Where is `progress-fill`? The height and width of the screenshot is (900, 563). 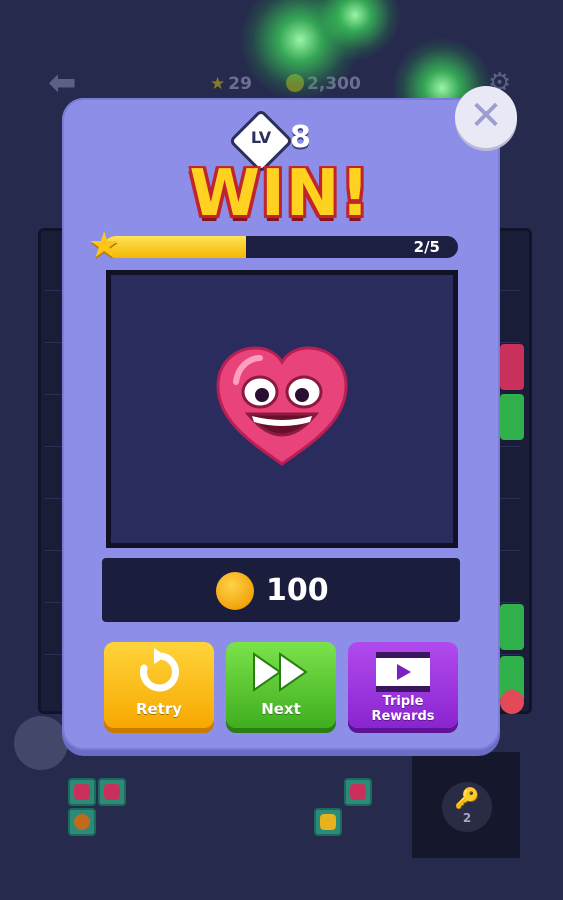
progress-fill is located at coordinates (175, 247).